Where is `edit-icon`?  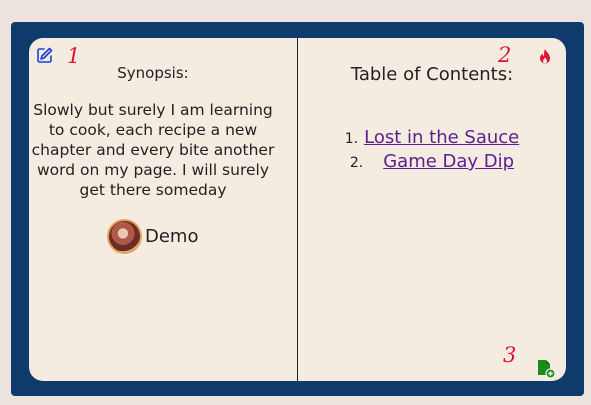
edit-icon is located at coordinates (45, 55).